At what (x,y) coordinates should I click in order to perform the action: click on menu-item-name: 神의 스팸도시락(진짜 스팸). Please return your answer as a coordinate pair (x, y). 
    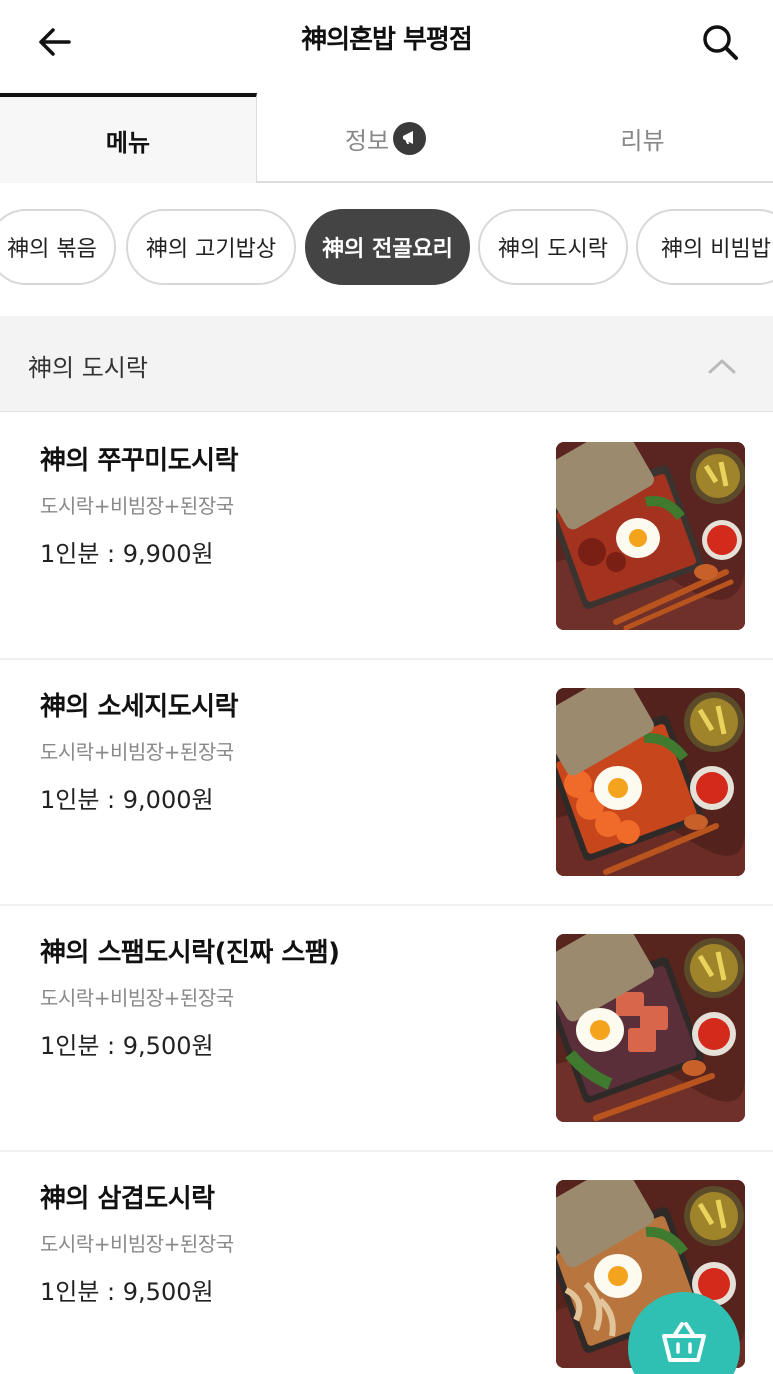
    Looking at the image, I should click on (190, 953).